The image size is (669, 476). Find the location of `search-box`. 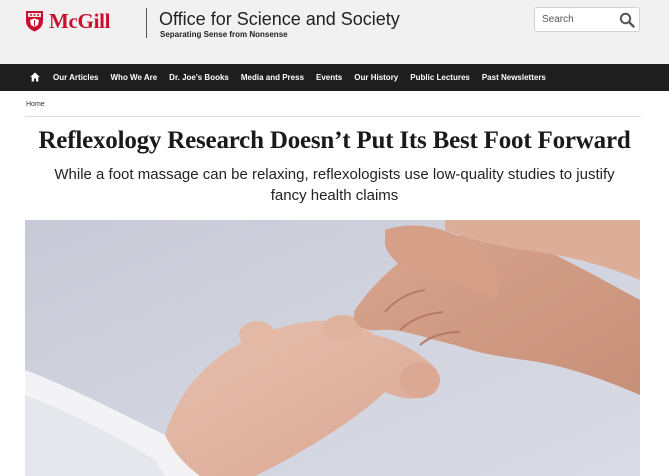

search-box is located at coordinates (587, 19).